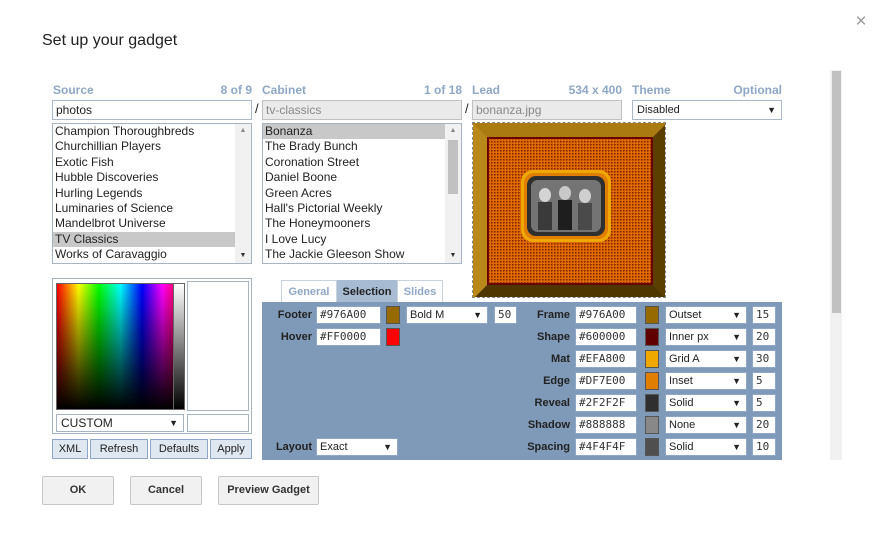  Describe the element at coordinates (420, 291) in the screenshot. I see `tab-slides: Slides` at that location.